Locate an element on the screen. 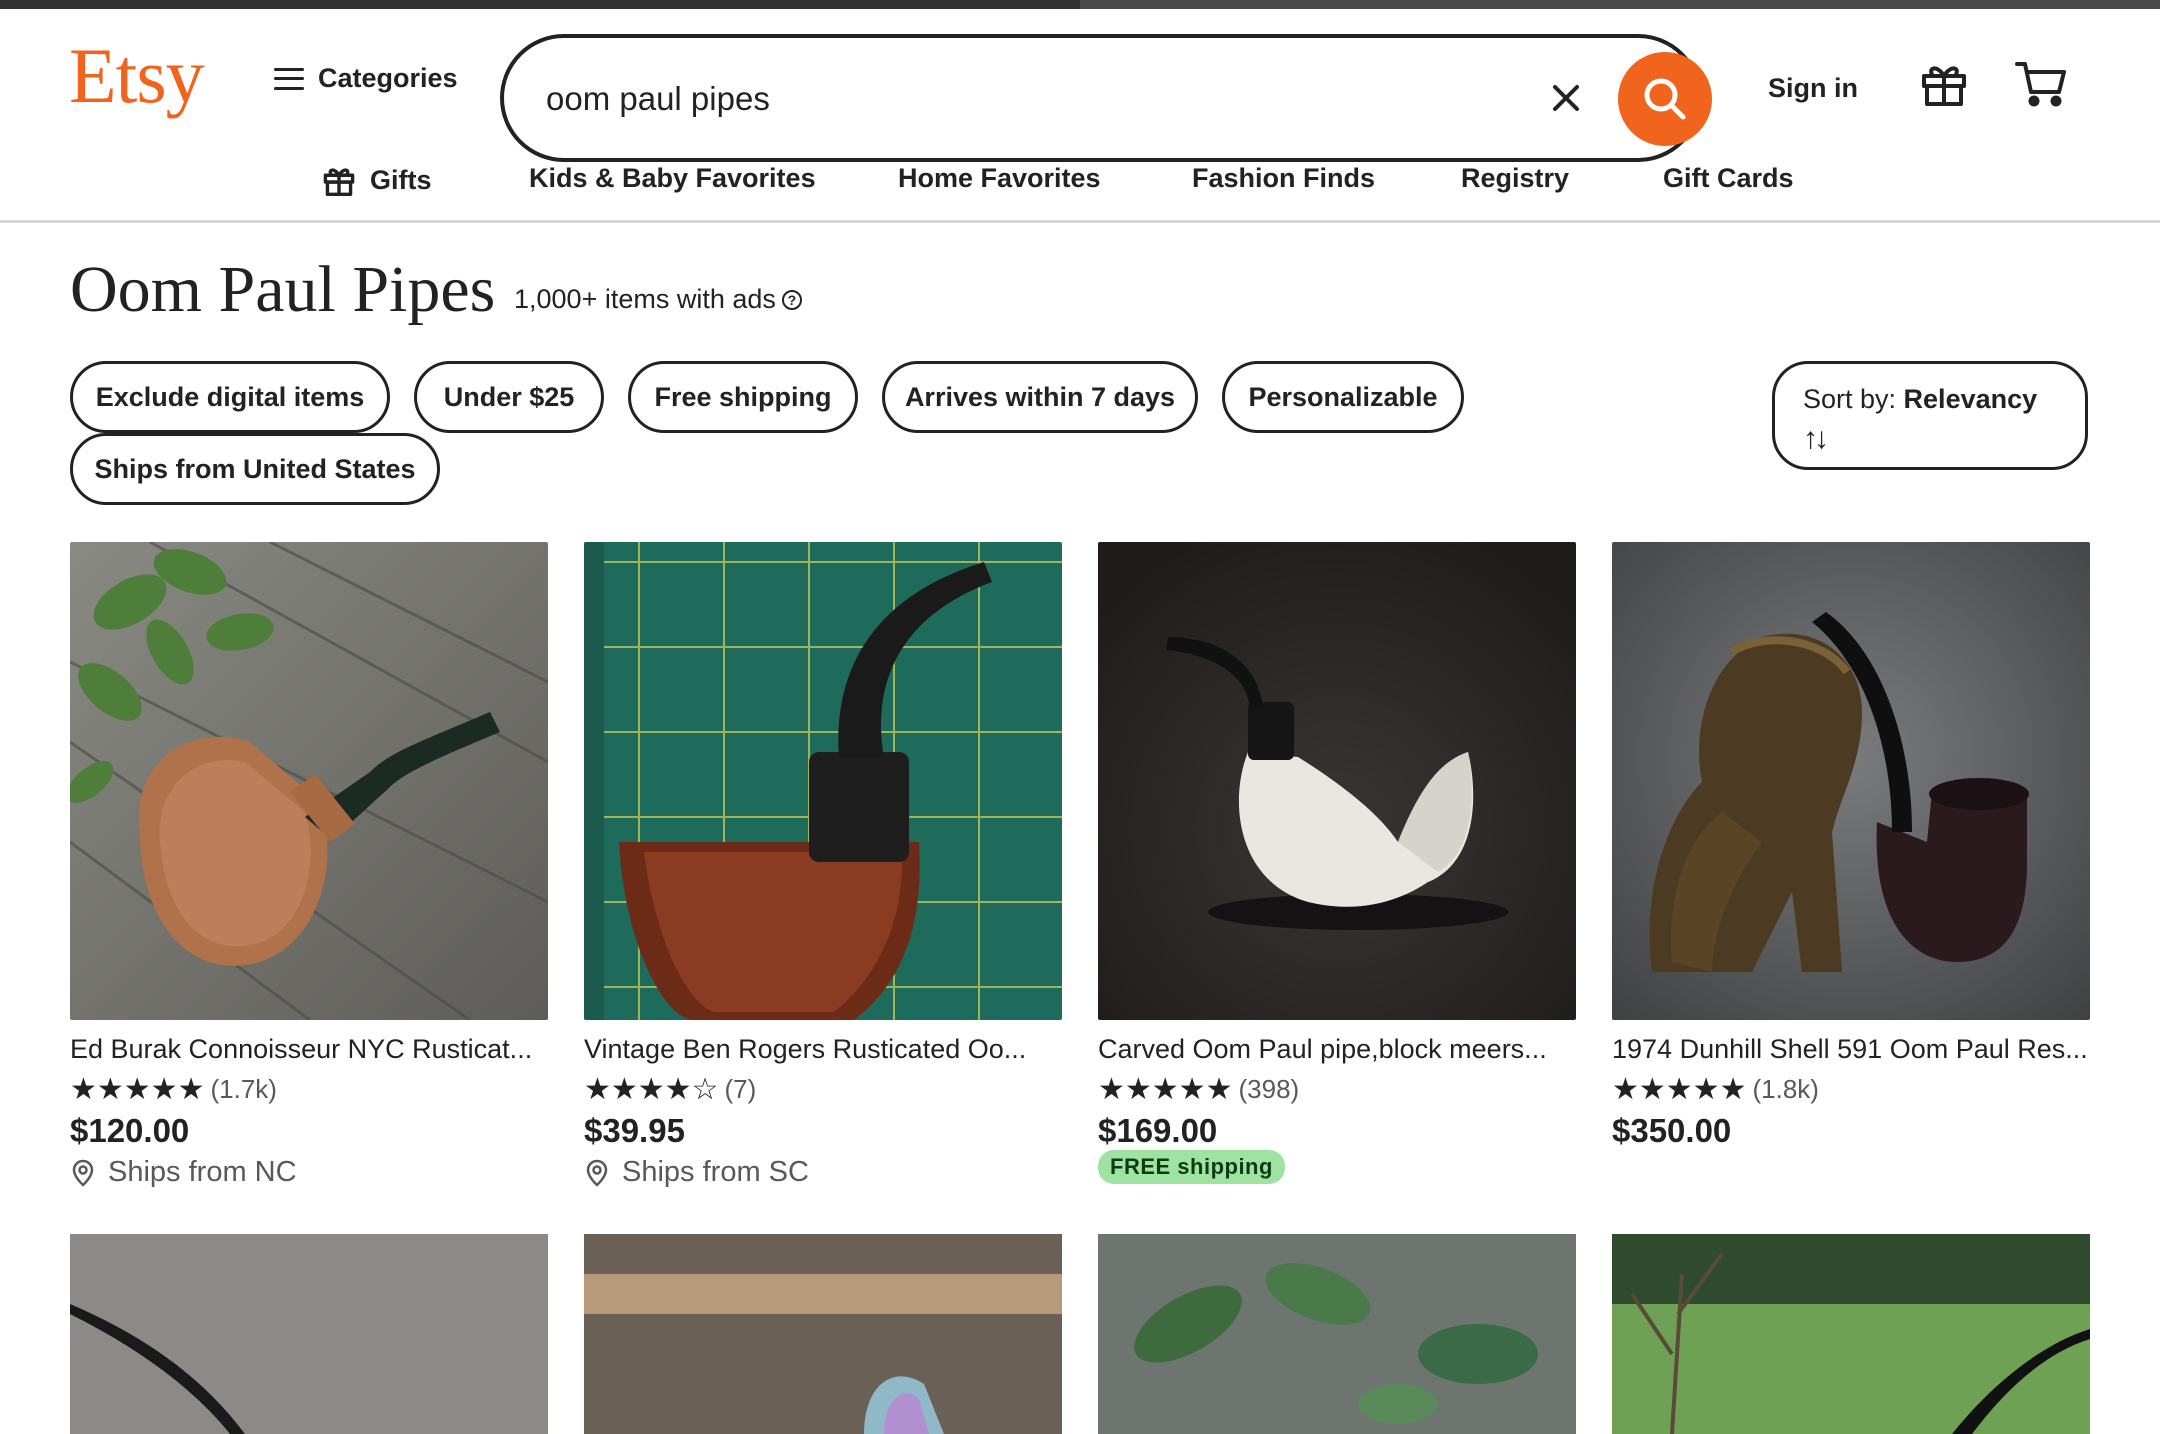 The height and width of the screenshot is (1434, 2160). review-count: (398) is located at coordinates (1269, 1089).